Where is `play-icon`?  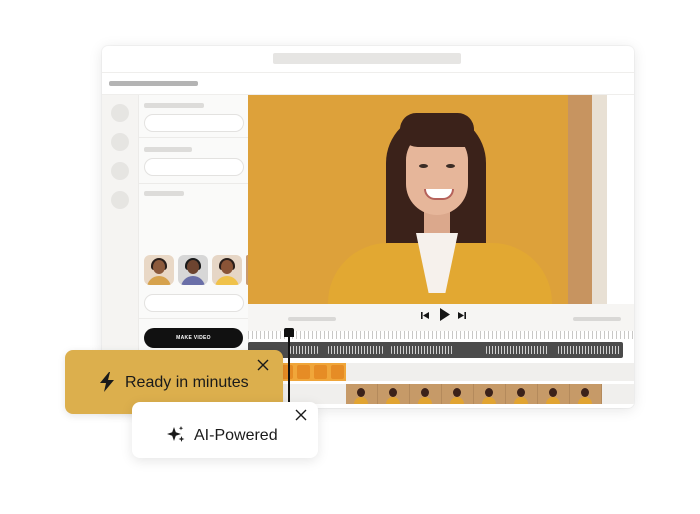 play-icon is located at coordinates (445, 316).